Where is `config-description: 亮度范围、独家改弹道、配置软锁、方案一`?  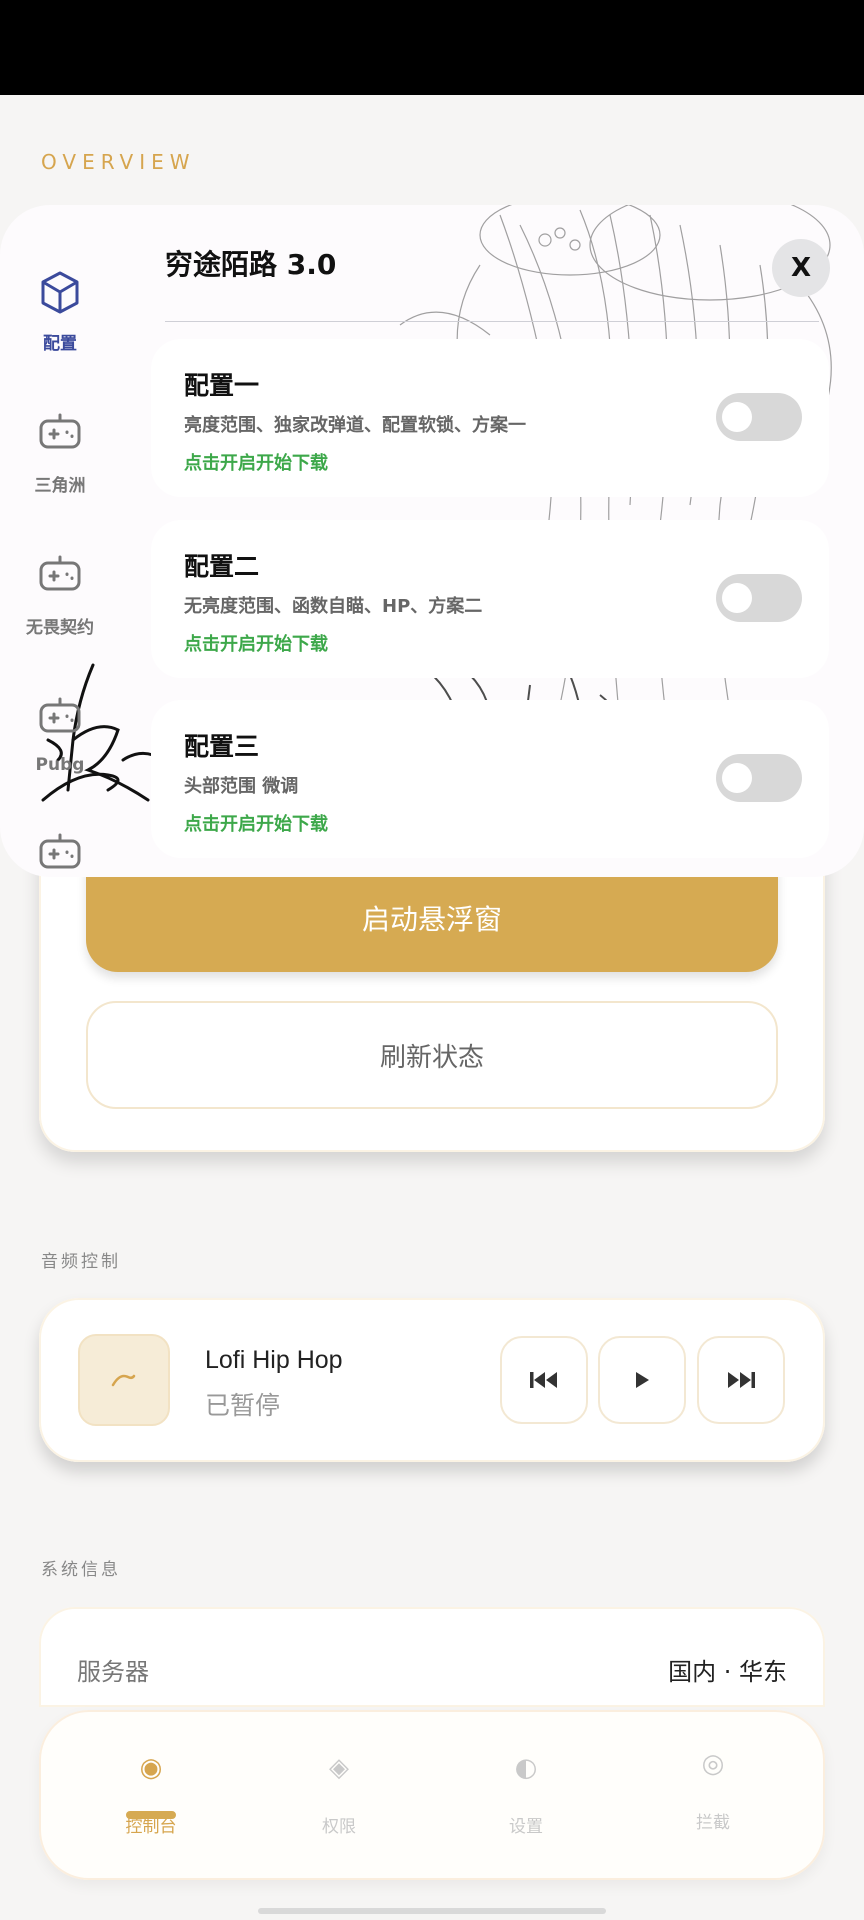
config-description: 亮度范围、独家改弹道、配置软锁、方案一 is located at coordinates (355, 425).